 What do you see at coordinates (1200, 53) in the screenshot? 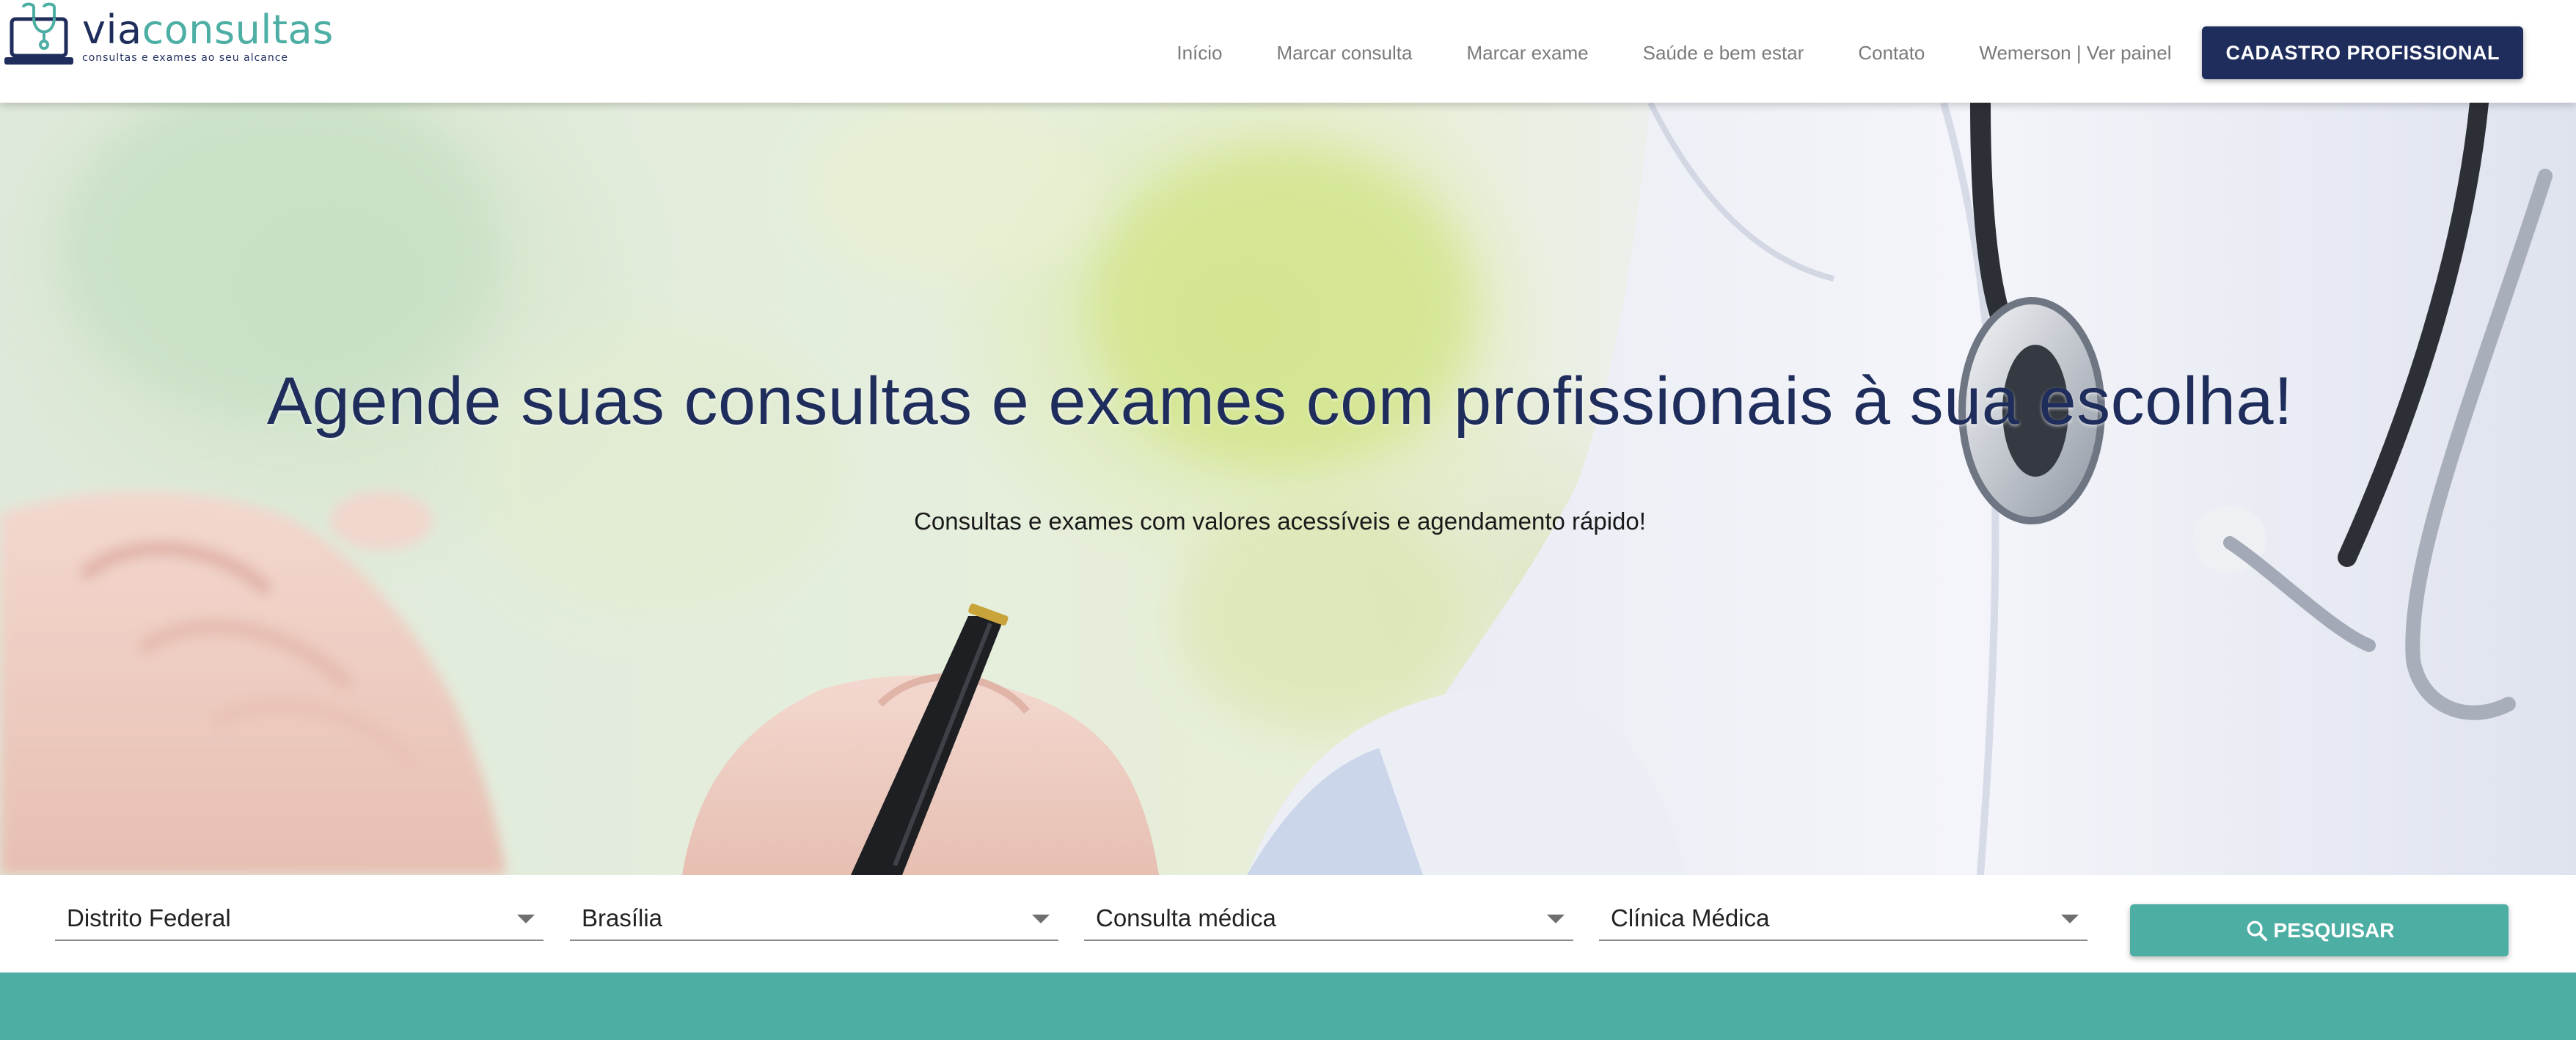
I see `nav-item-inicio: Início` at bounding box center [1200, 53].